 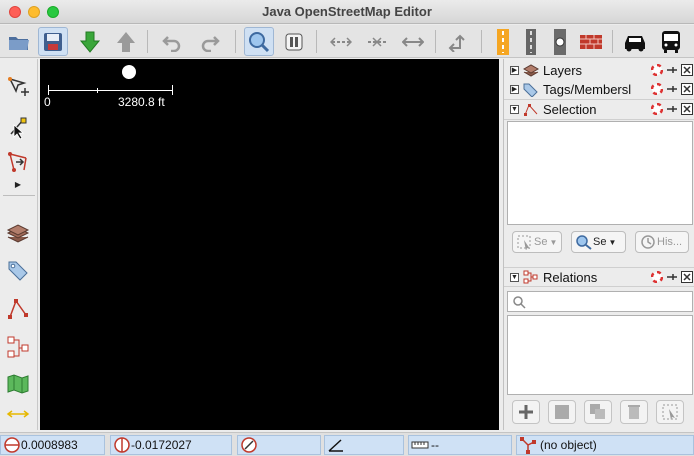 I want to click on edit-relation-button, so click(x=562, y=412).